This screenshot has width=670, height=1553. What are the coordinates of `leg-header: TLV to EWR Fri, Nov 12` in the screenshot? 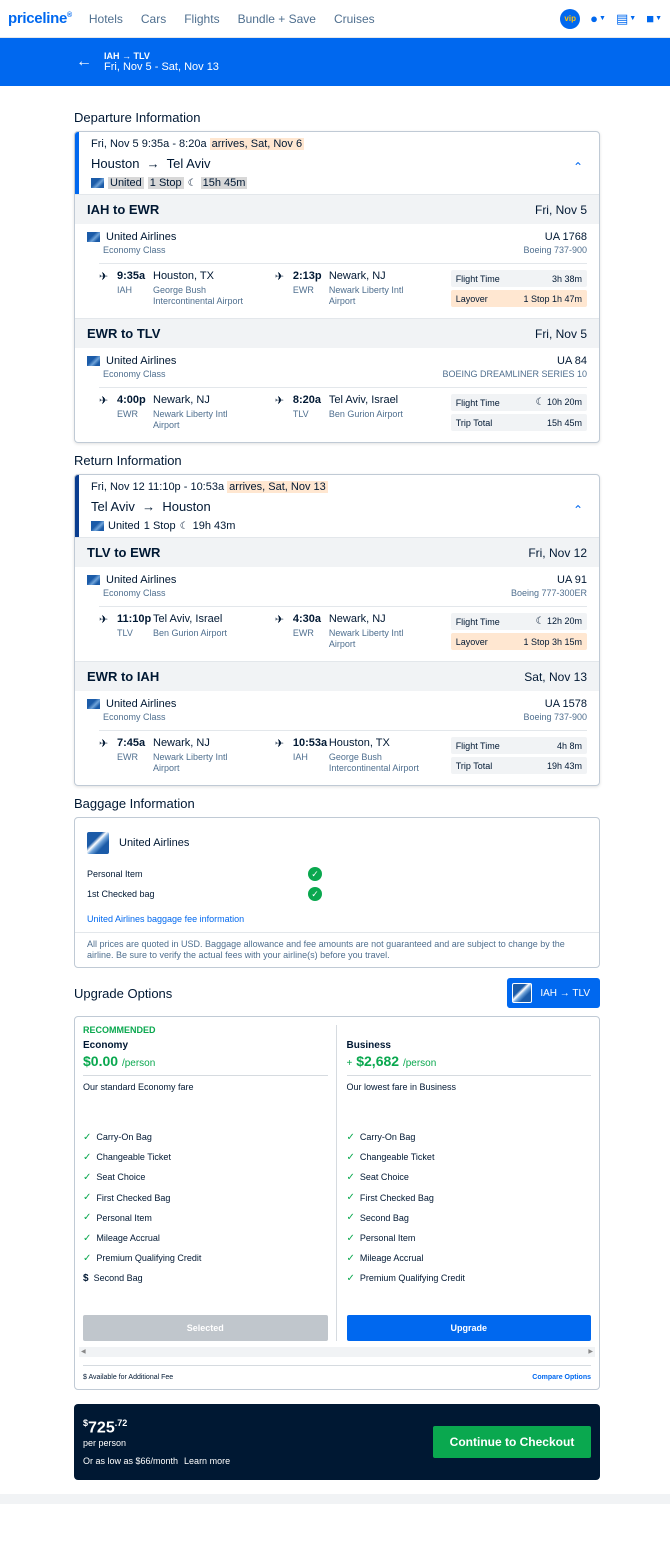 It's located at (337, 552).